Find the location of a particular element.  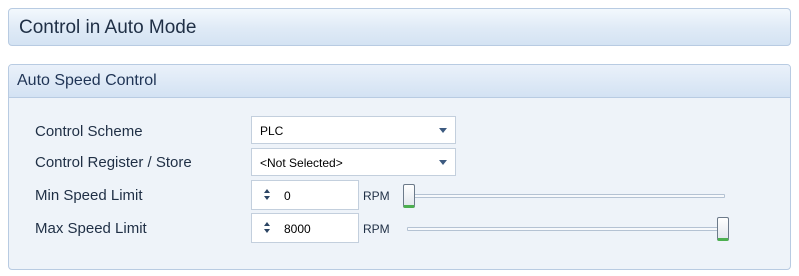

max-speed-value: 8000 is located at coordinates (297, 229).